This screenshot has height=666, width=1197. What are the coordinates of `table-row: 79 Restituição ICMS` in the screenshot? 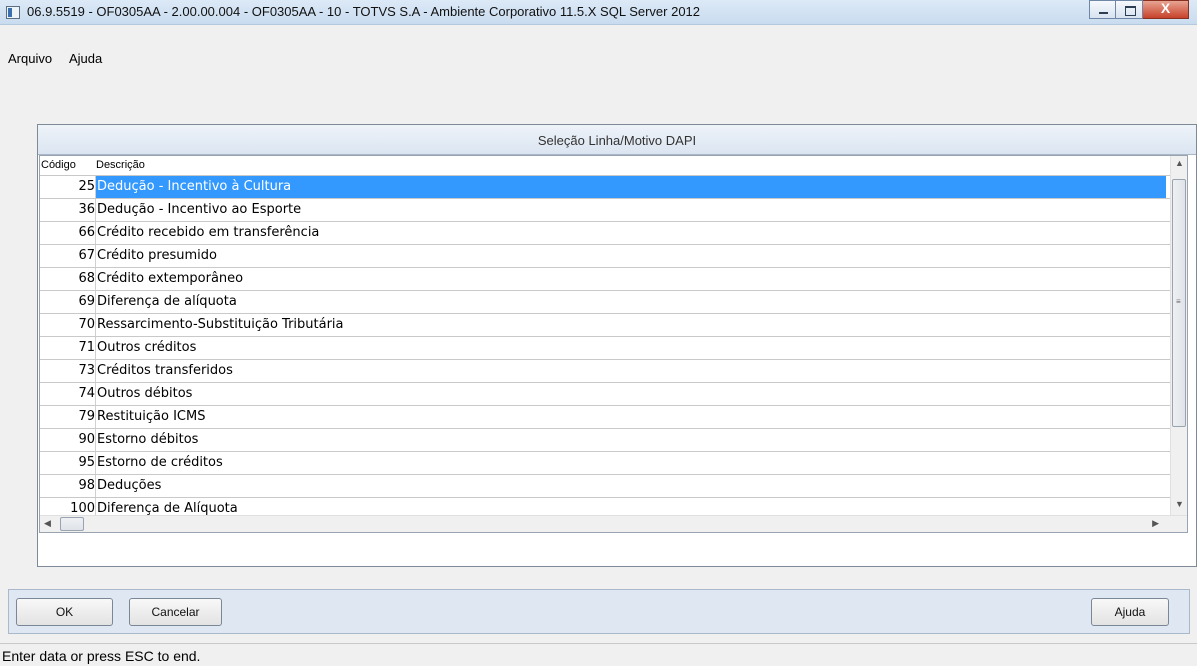 It's located at (605, 417).